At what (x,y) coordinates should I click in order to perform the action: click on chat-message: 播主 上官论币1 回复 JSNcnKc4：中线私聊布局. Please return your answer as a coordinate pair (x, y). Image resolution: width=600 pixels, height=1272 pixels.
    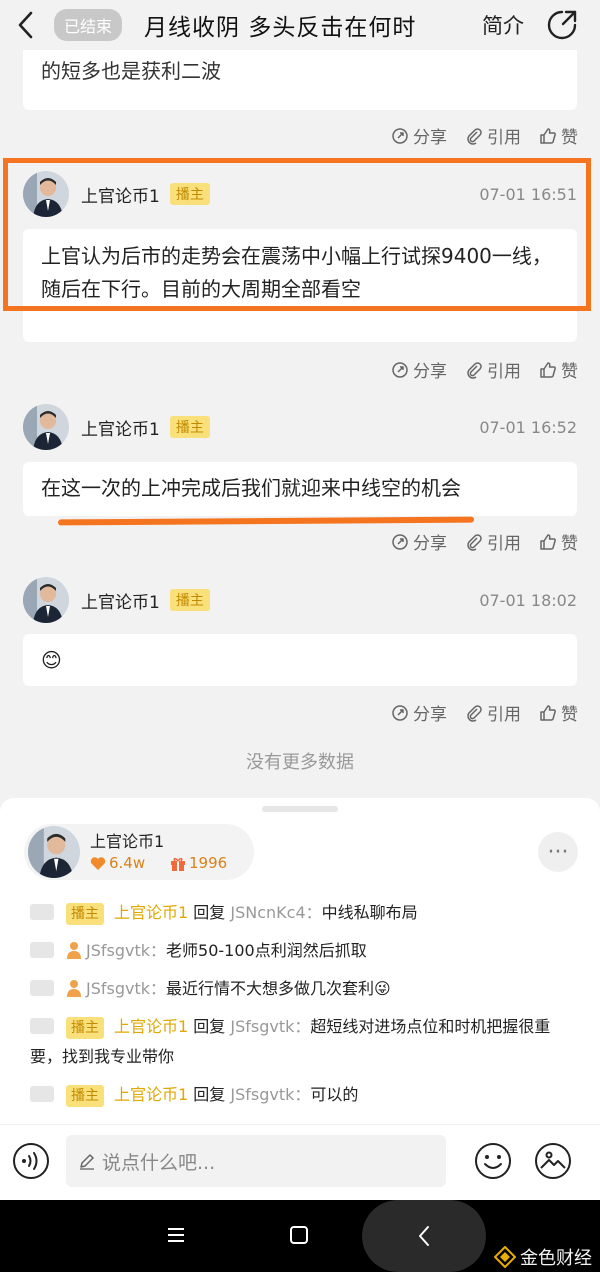
    Looking at the image, I should click on (302, 913).